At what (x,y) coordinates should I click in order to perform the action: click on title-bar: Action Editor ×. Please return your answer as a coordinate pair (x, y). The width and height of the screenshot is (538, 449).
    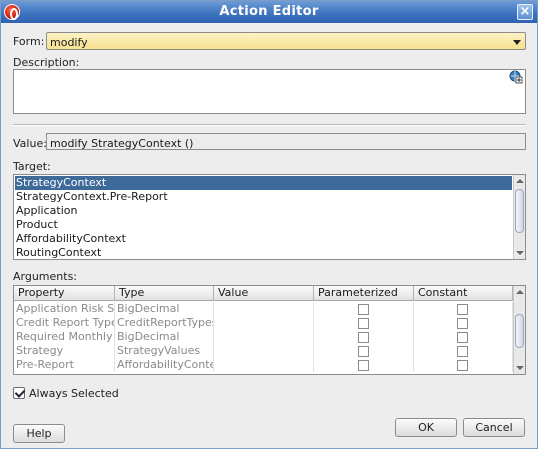
    Looking at the image, I should click on (269, 12).